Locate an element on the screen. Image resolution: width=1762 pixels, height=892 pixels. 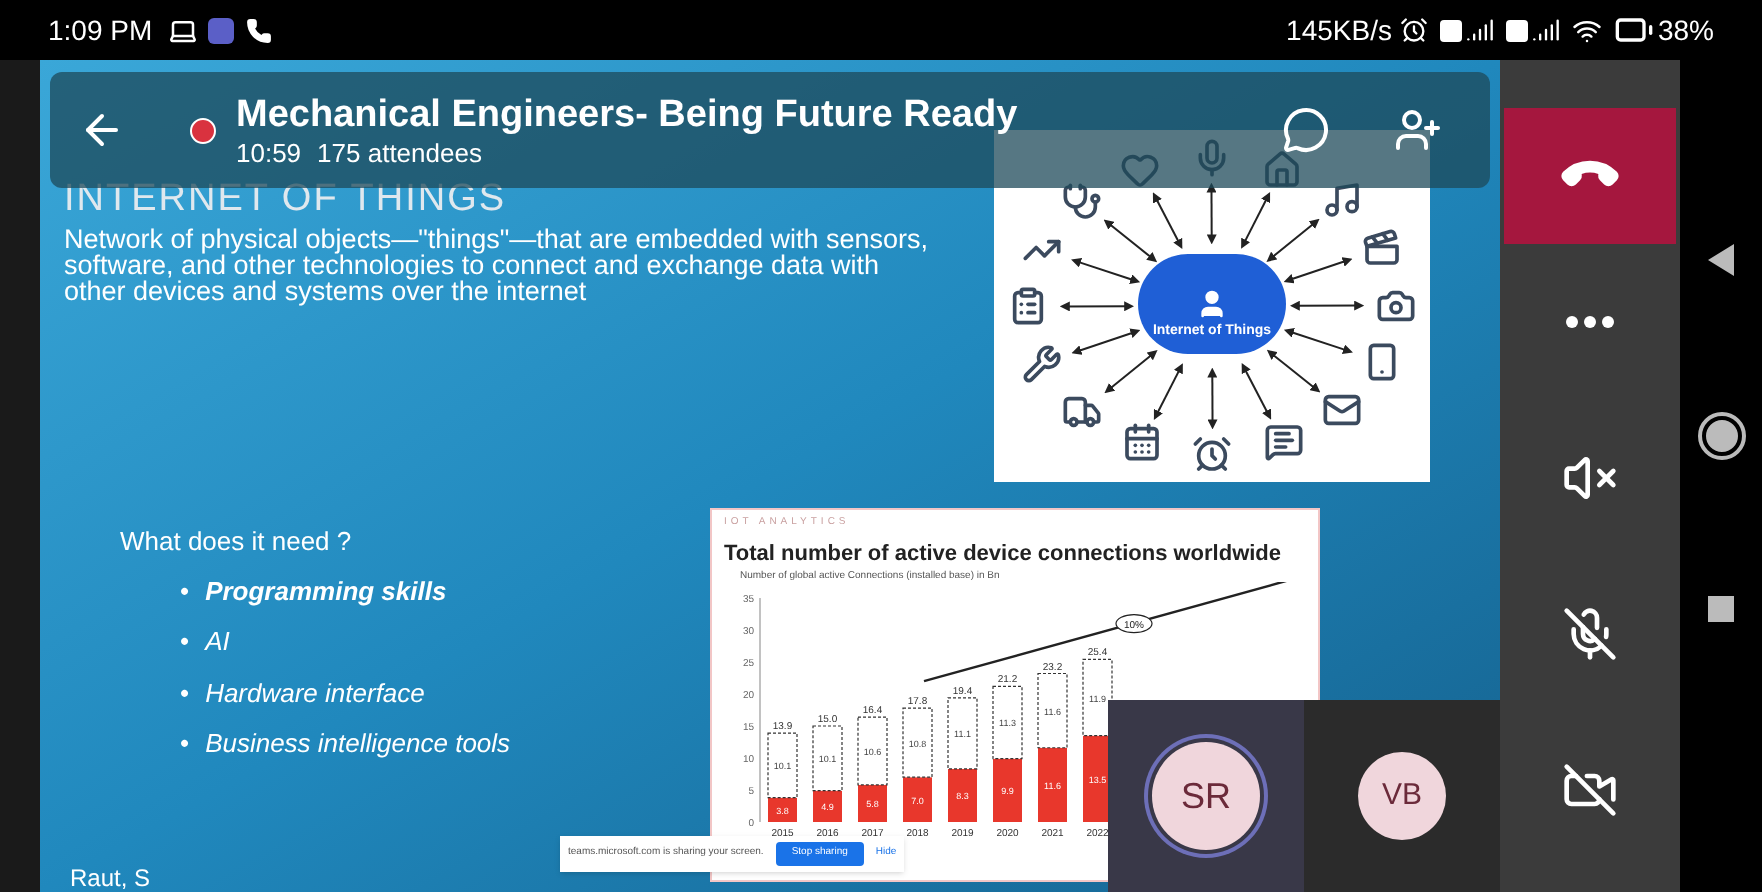
bullet-item: Programming skills is located at coordinates (326, 591).